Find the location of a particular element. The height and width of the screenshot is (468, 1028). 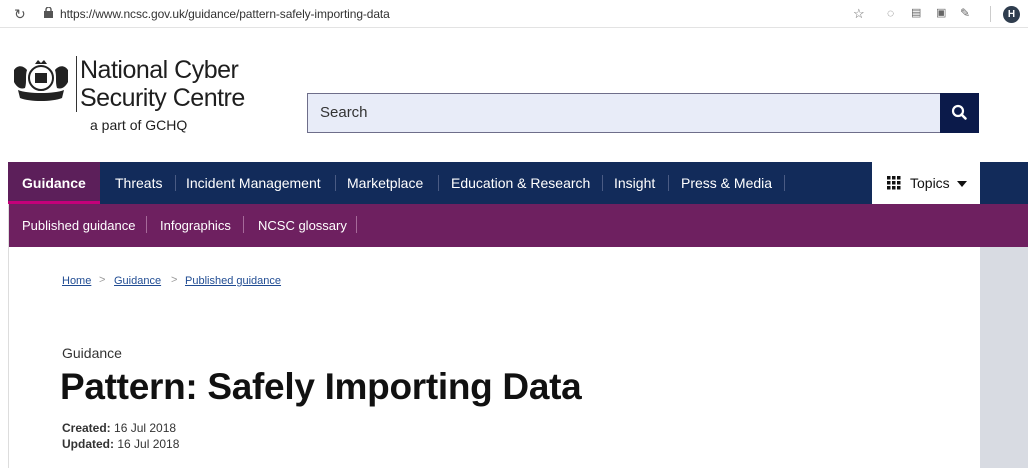

nav-item-guidance: Guidance is located at coordinates (54, 183).